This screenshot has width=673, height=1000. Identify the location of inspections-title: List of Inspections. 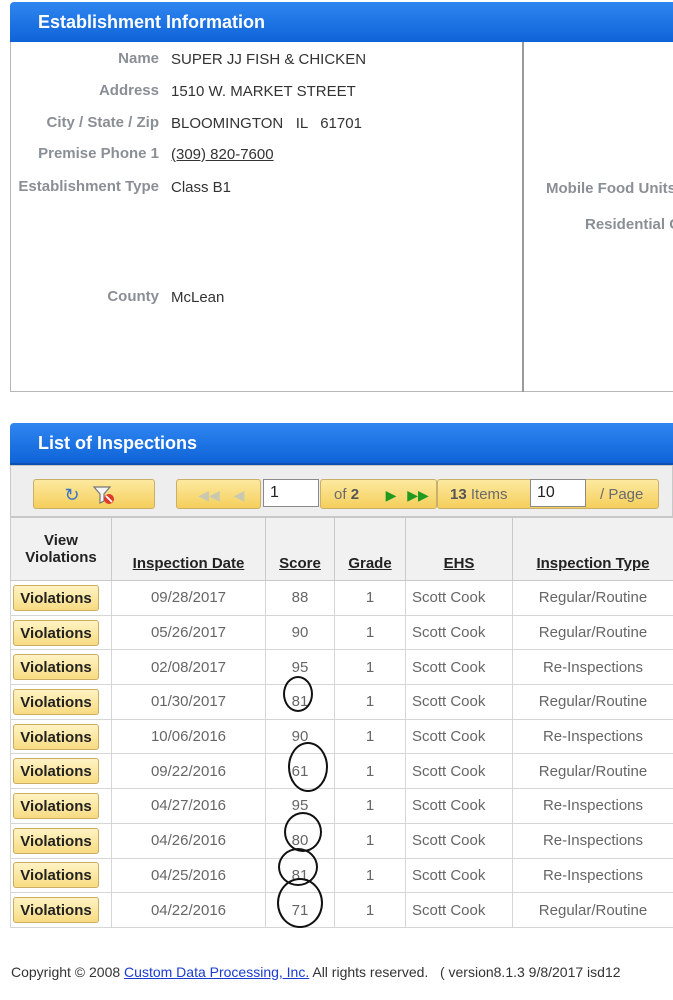
(118, 443).